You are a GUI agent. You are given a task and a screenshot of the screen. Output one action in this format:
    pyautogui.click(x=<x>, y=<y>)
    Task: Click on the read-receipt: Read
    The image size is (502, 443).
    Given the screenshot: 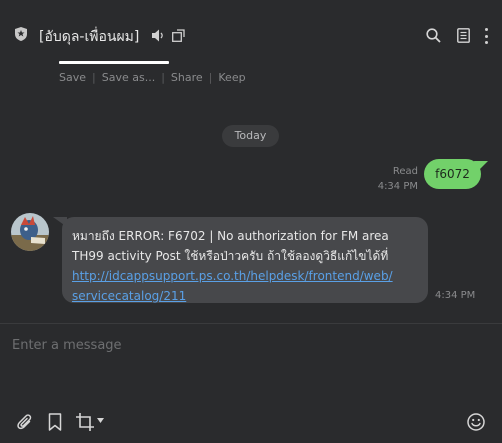 What is the action you would take?
    pyautogui.click(x=405, y=171)
    